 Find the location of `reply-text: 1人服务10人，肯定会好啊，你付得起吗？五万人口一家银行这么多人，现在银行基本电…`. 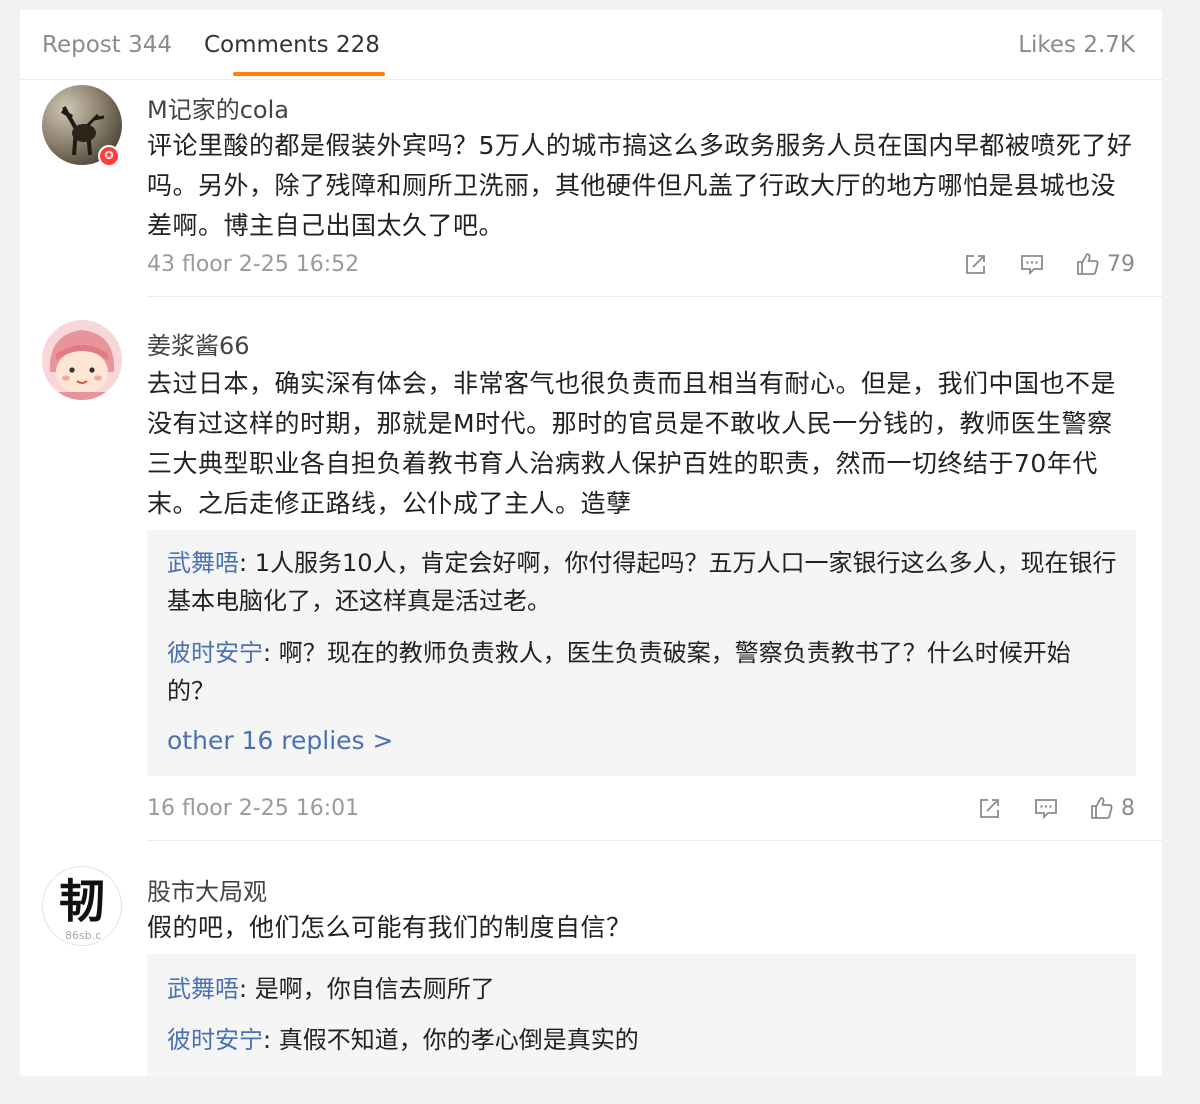

reply-text: 1人服务10人，肯定会好啊，你付得起吗？五万人口一家银行这么多人，现在银行基本电… is located at coordinates (642, 582).